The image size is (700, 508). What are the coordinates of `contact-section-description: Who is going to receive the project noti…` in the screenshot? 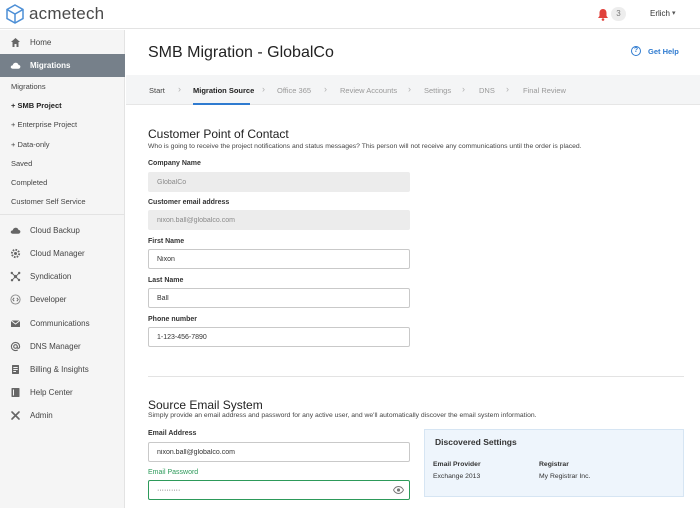 It's located at (365, 146).